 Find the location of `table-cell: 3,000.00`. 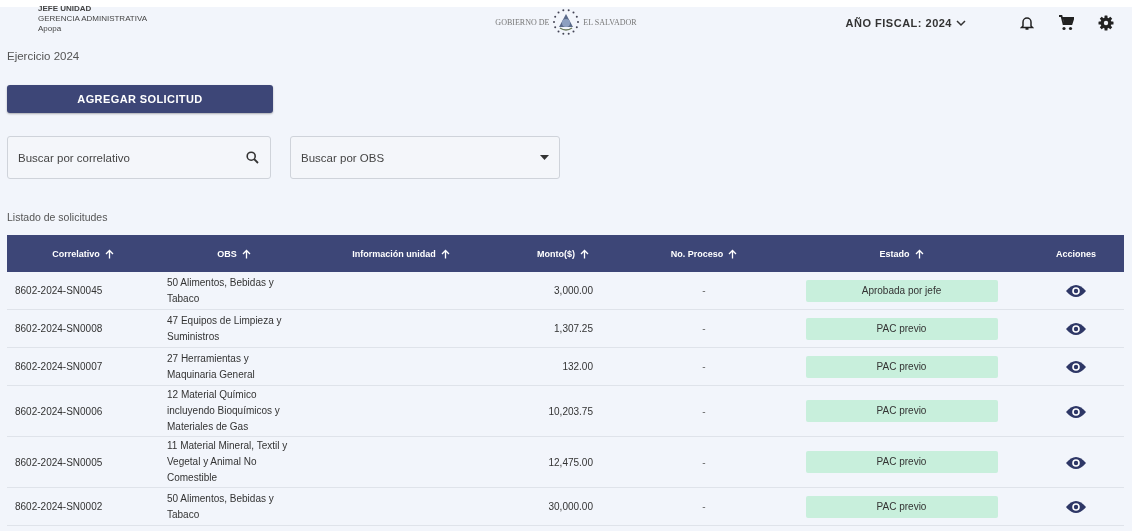

table-cell: 3,000.00 is located at coordinates (573, 290).